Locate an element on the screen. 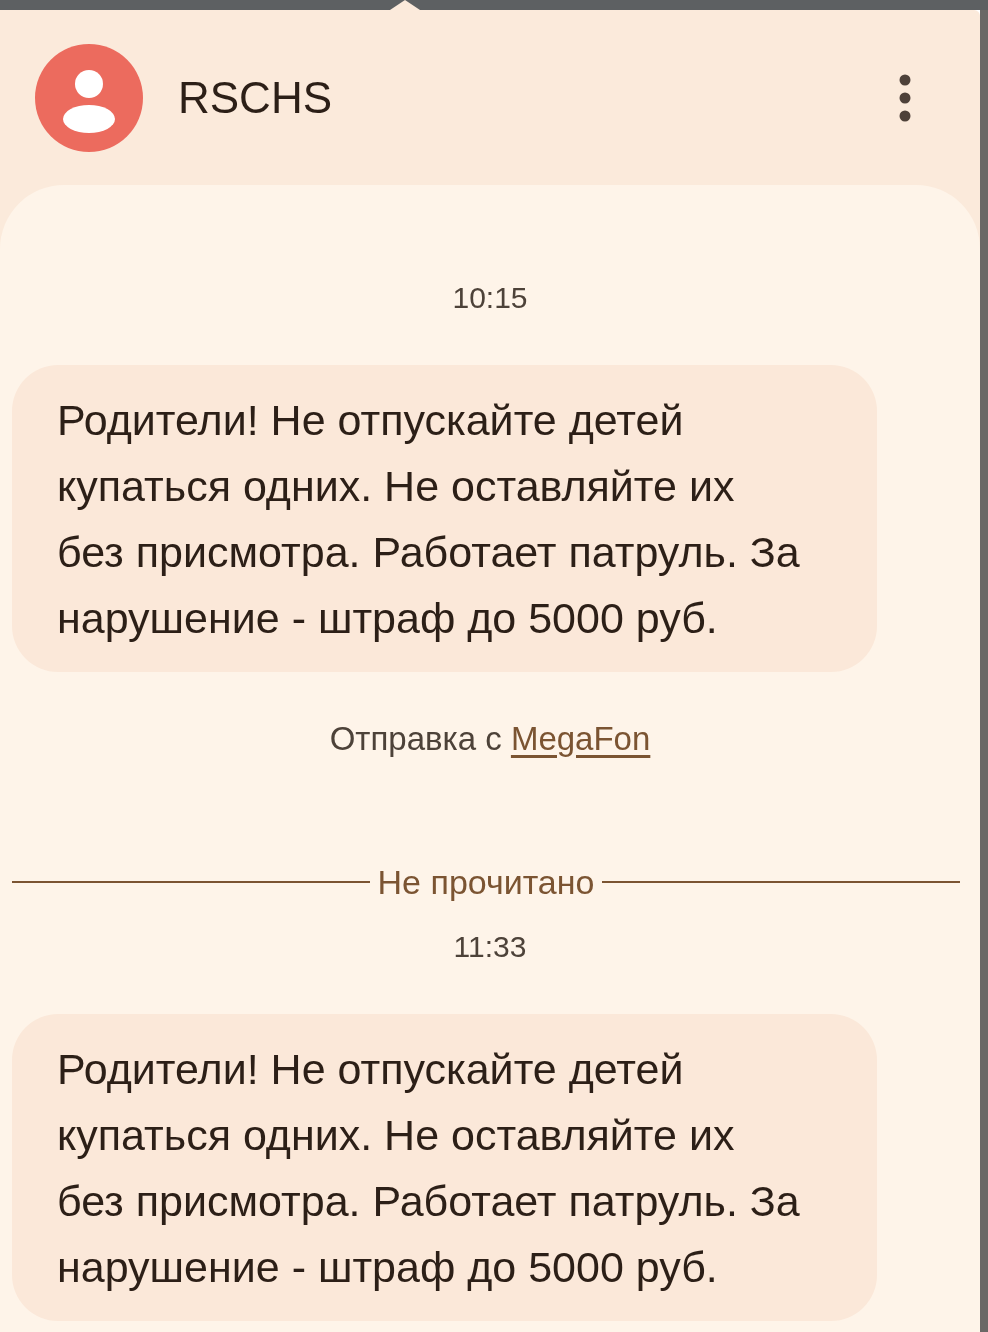 This screenshot has height=1332, width=988. unread-label: Не прочитано is located at coordinates (486, 882).